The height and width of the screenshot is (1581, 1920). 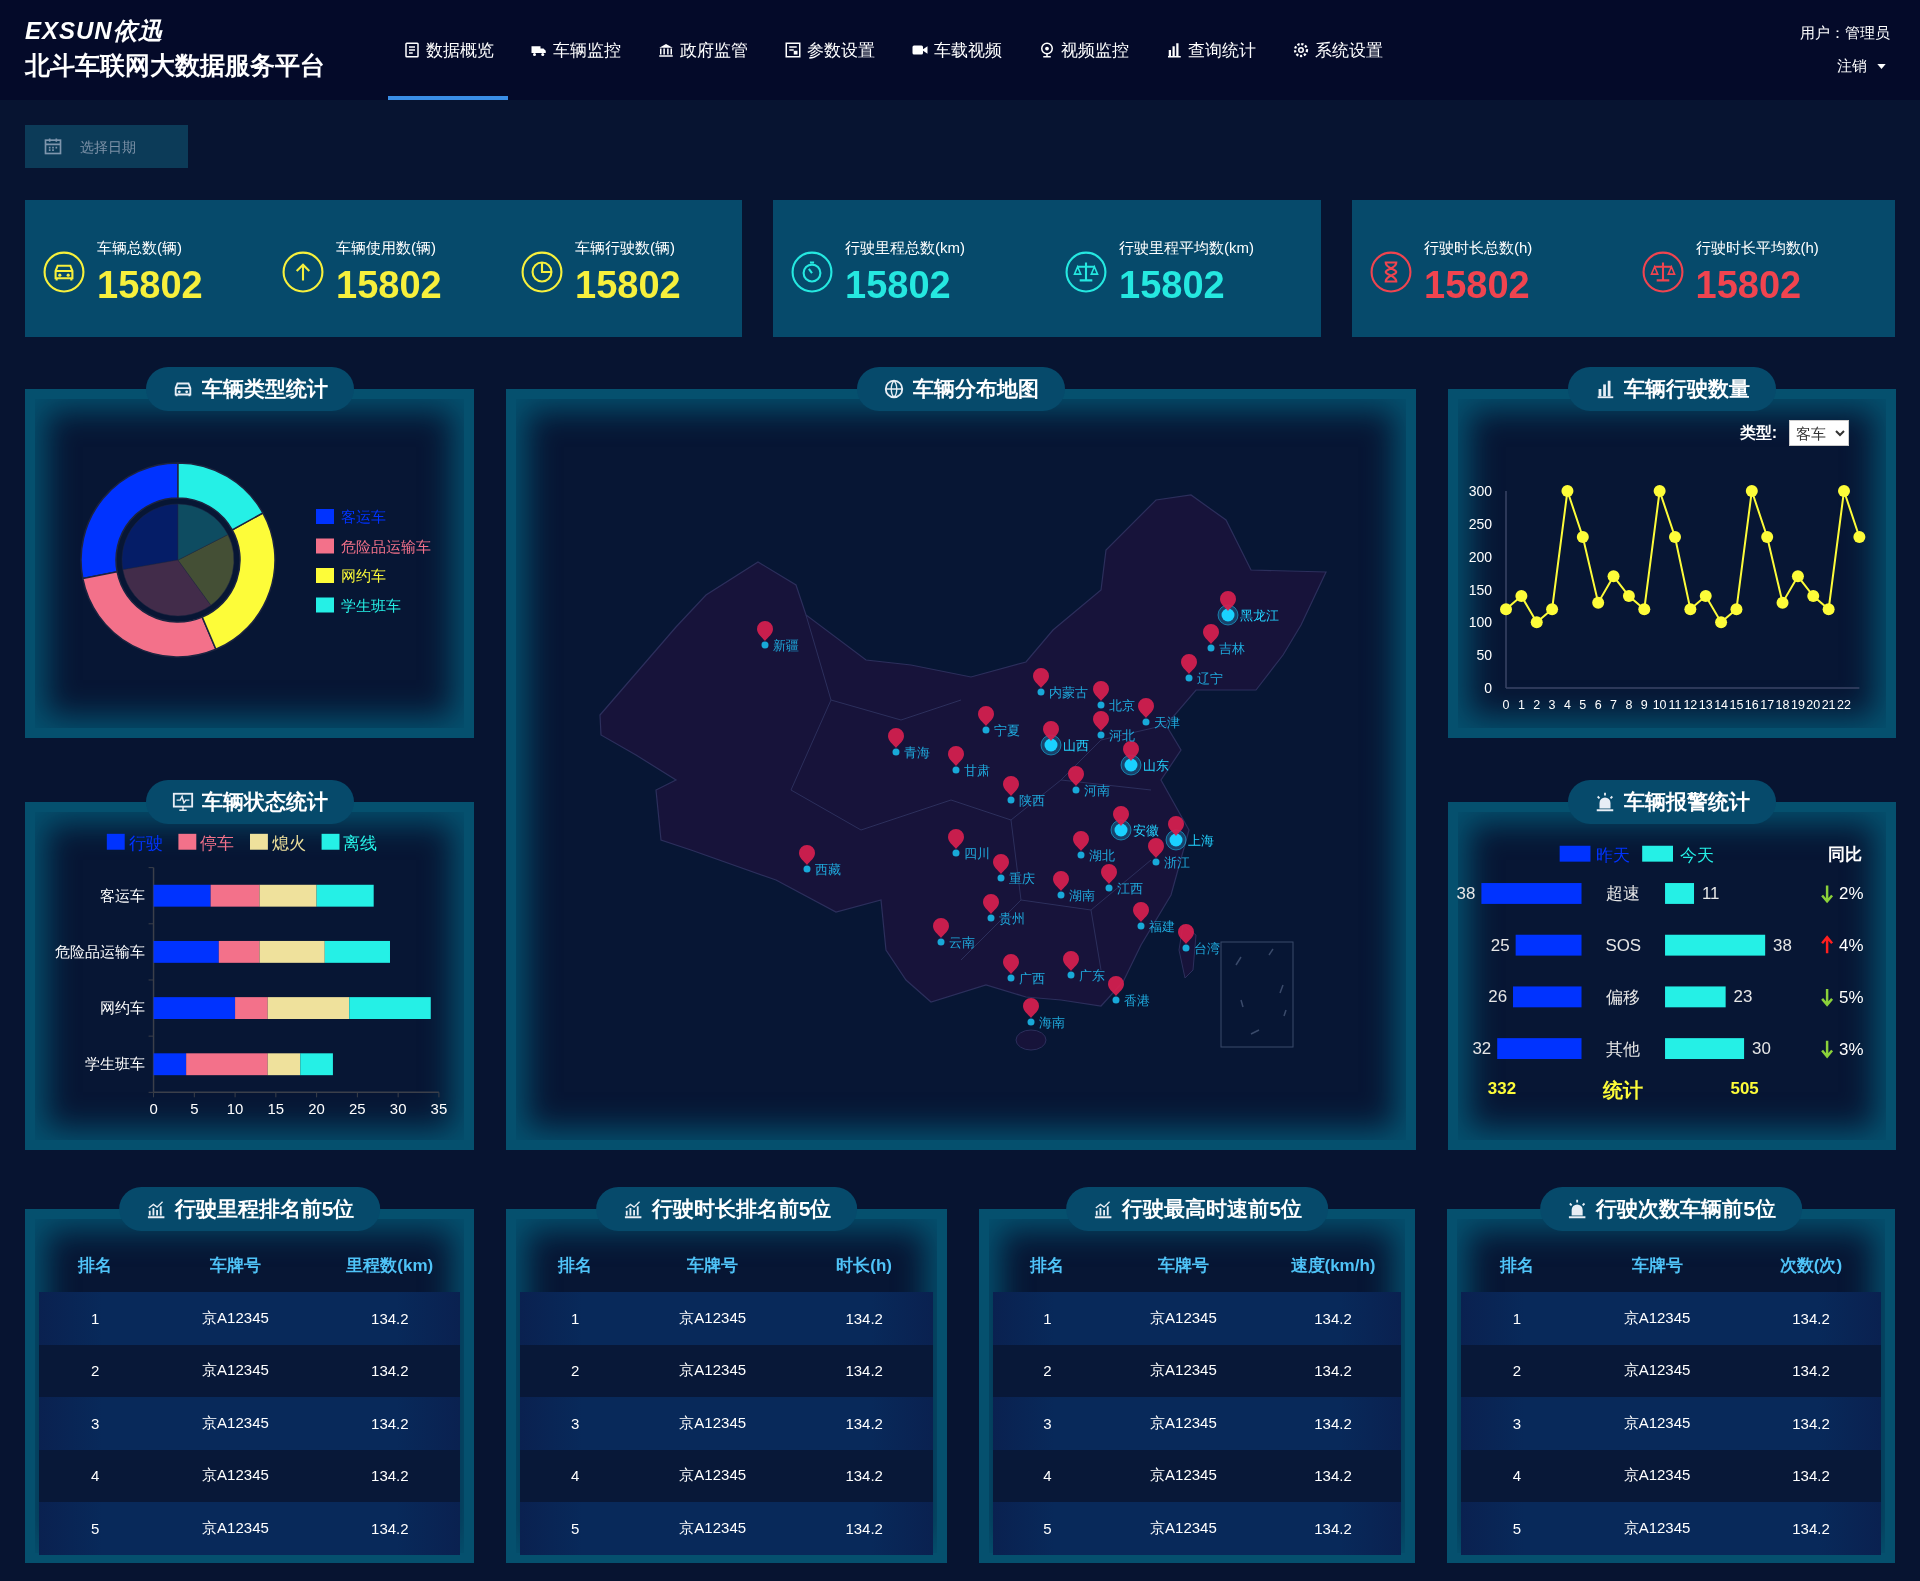 I want to click on nav-tab: 车辆监控, so click(x=575, y=50).